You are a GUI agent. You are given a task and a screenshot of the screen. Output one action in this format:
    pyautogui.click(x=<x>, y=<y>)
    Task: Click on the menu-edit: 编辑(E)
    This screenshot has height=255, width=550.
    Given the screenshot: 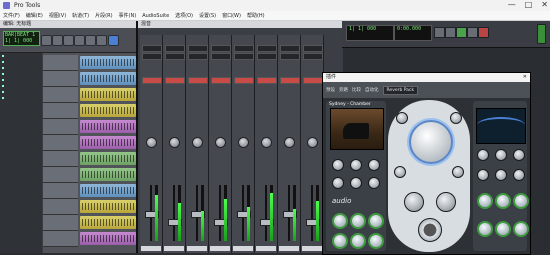 What is the action you would take?
    pyautogui.click(x=34, y=15)
    